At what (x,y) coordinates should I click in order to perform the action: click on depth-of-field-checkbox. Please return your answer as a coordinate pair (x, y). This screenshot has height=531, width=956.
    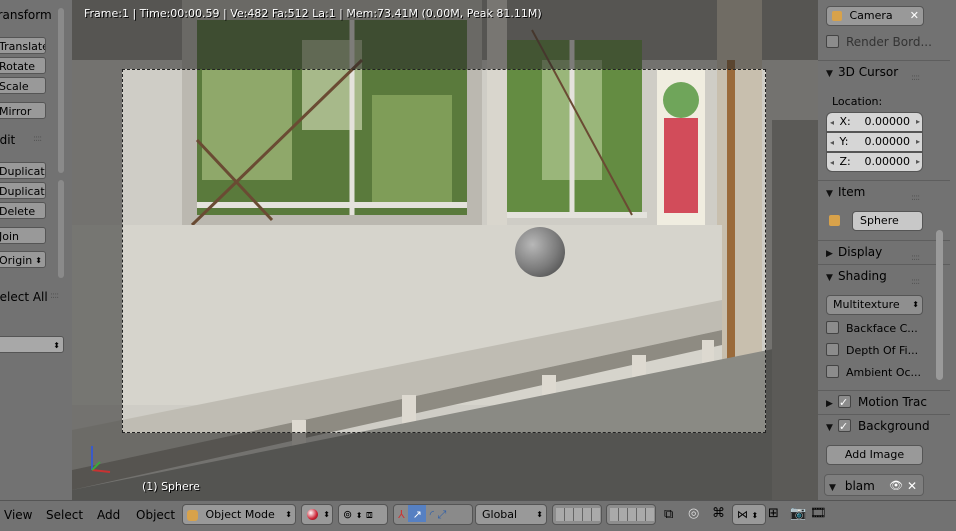
    Looking at the image, I should click on (832, 349).